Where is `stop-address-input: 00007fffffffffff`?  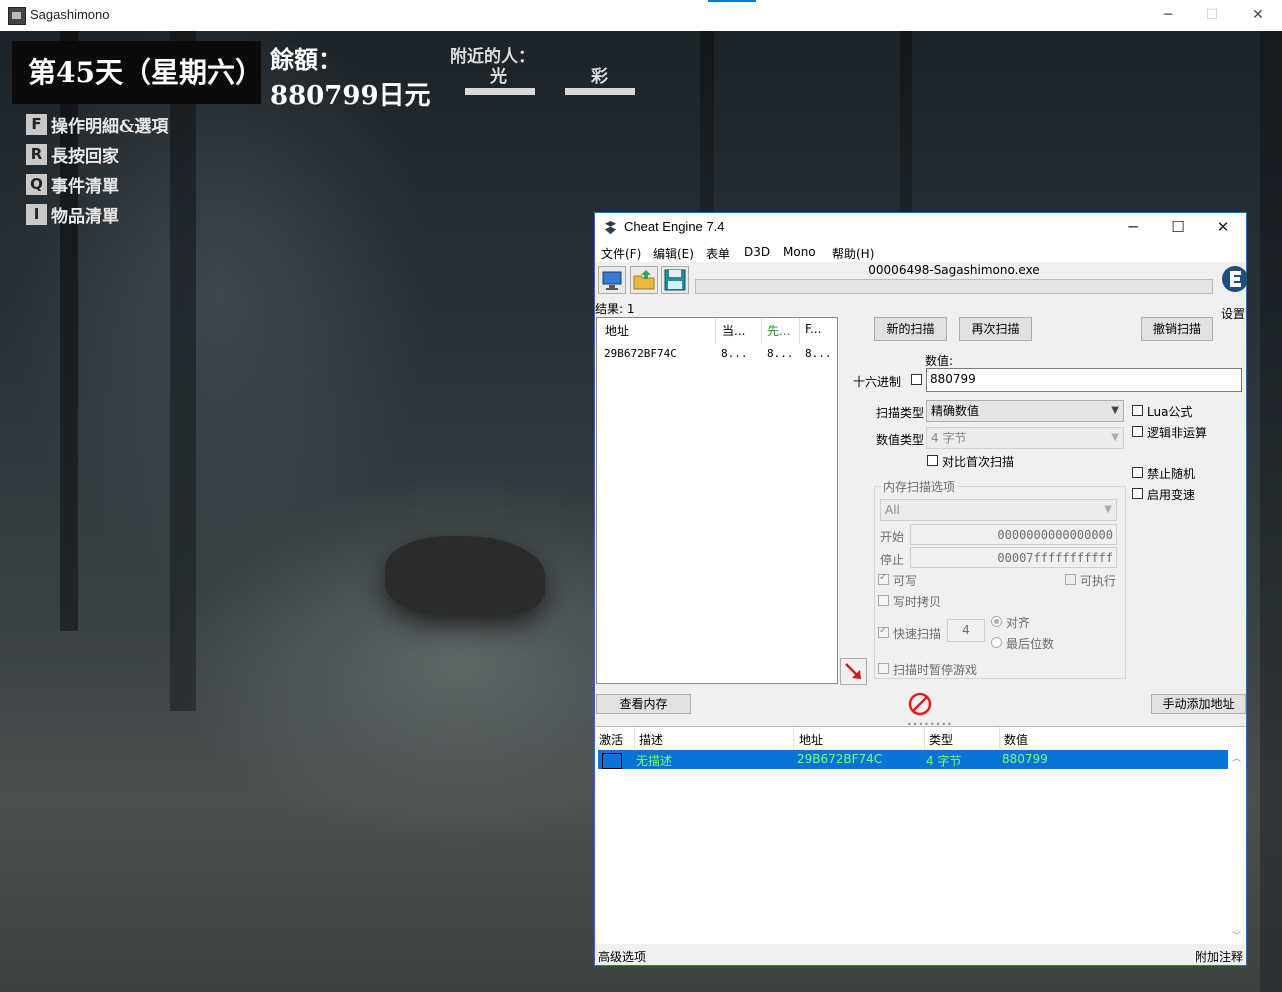
stop-address-input: 00007fffffffffff is located at coordinates (1013, 557).